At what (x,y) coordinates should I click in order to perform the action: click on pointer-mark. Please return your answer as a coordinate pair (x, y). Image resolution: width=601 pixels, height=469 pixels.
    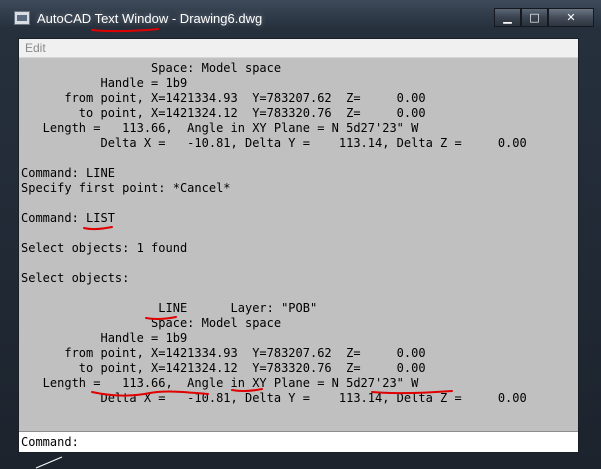
    Looking at the image, I should click on (49, 462).